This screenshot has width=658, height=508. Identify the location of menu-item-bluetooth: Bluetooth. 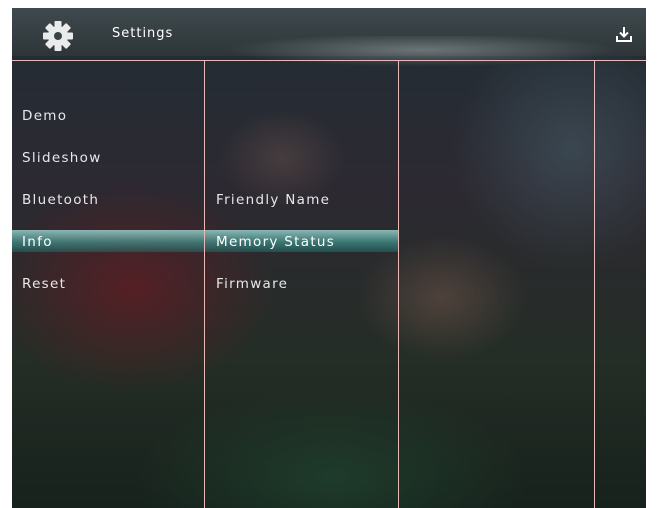
(60, 200).